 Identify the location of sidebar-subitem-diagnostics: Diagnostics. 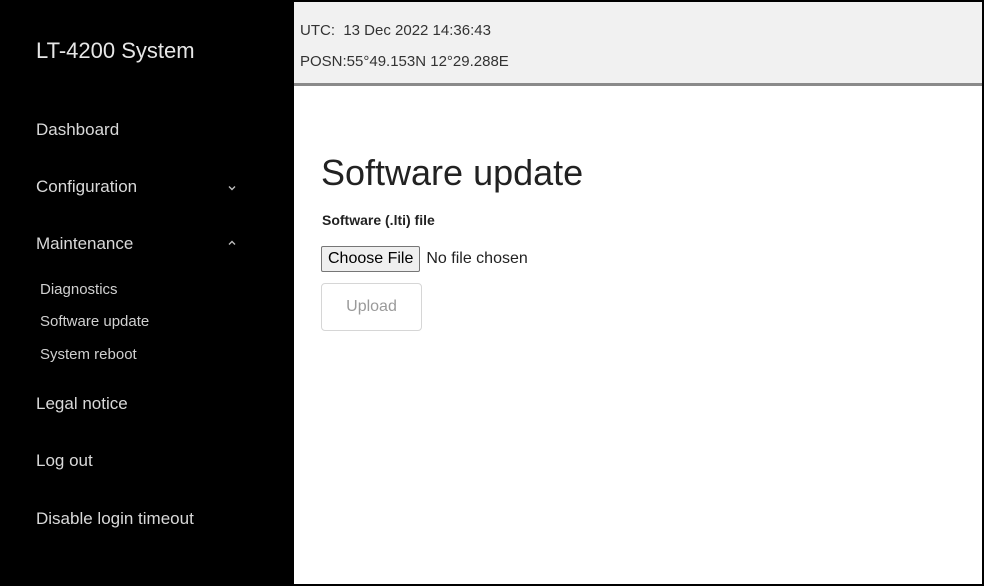
(79, 289).